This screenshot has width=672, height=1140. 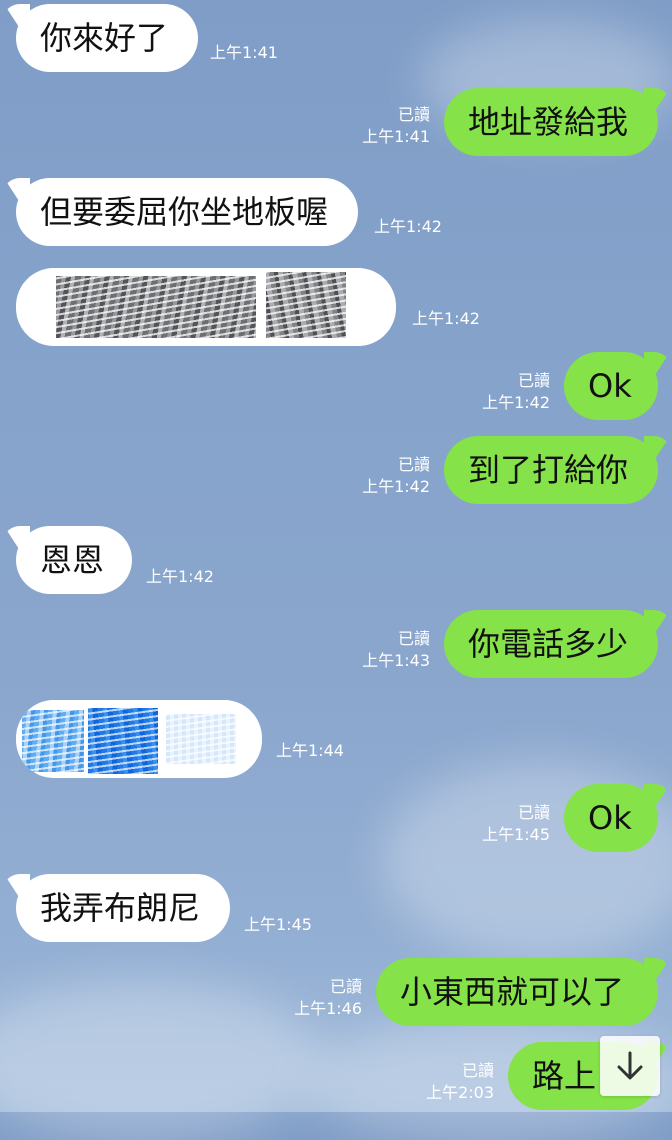 I want to click on message-bubble: 恩恩, so click(x=74, y=560).